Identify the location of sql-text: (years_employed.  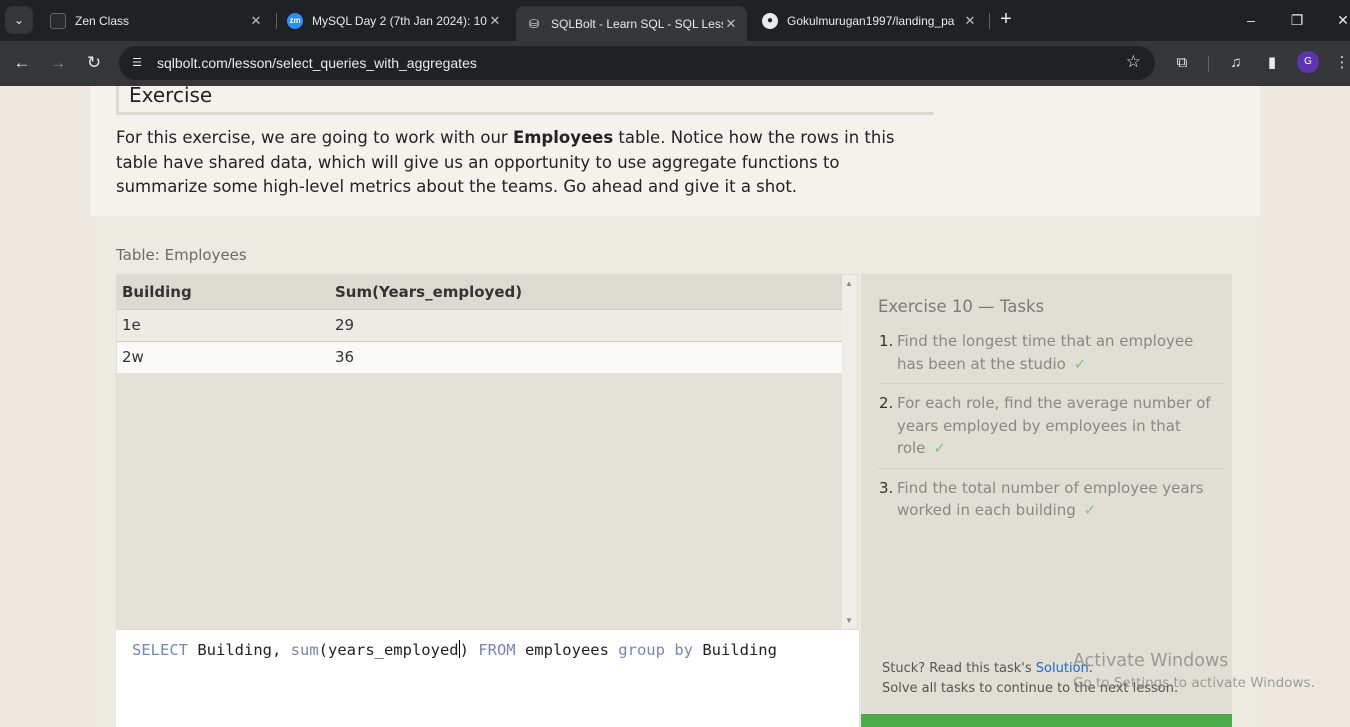
(388, 650).